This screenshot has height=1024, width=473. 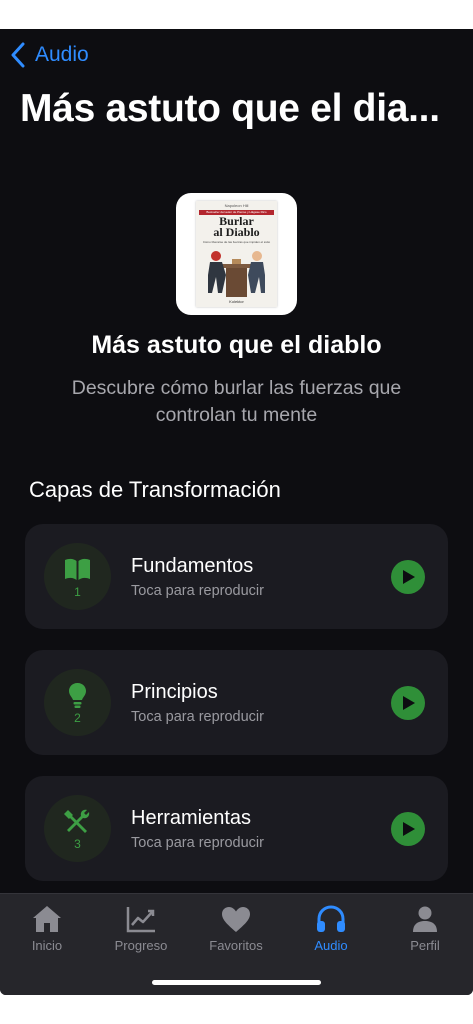 I want to click on layer-title: Fundamentos, so click(x=192, y=566).